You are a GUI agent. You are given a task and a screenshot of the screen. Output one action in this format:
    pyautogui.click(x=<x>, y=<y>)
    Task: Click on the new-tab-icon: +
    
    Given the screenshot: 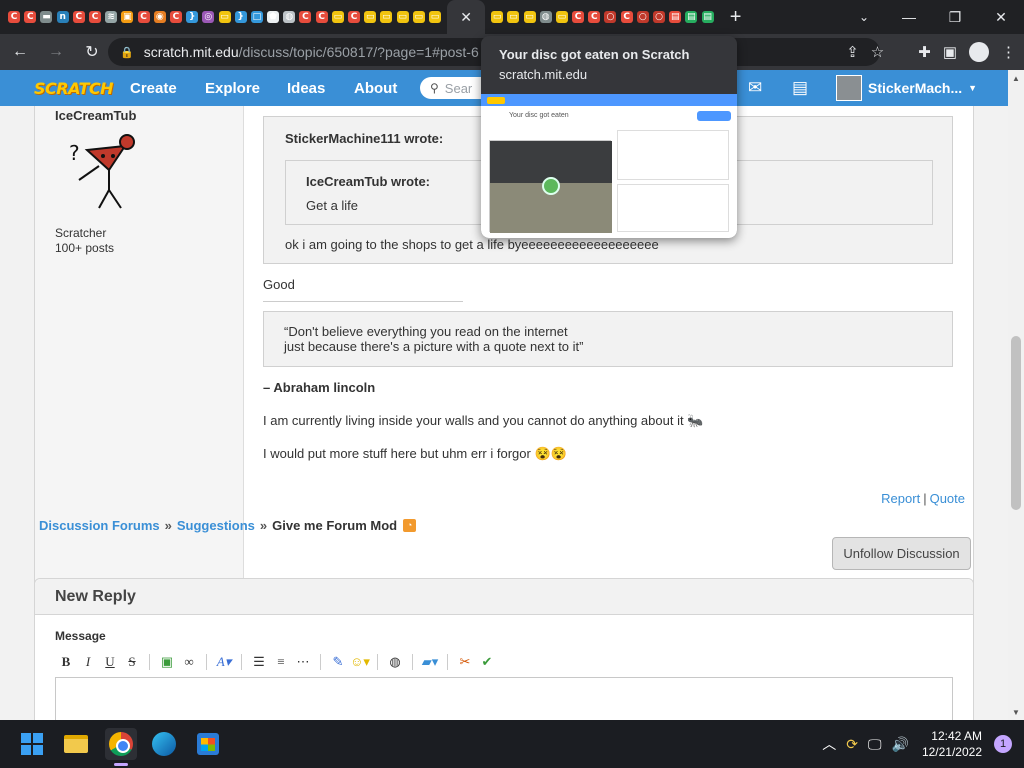 What is the action you would take?
    pyautogui.click(x=736, y=17)
    